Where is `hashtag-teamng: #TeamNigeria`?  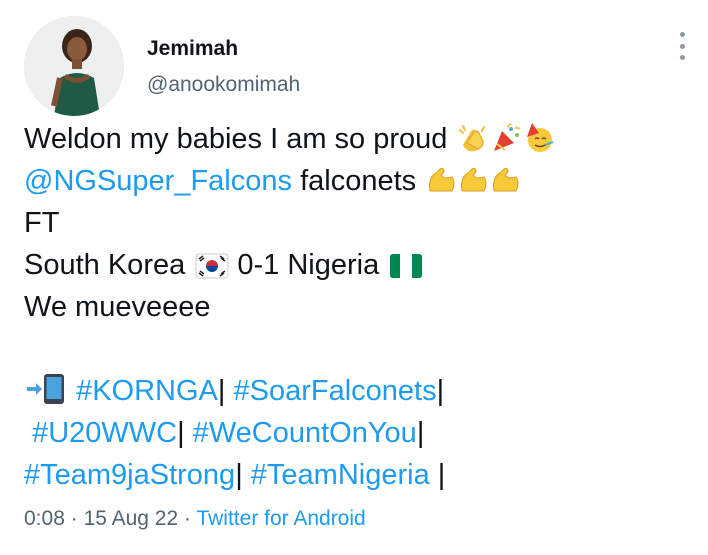 hashtag-teamng: #TeamNigeria is located at coordinates (340, 475).